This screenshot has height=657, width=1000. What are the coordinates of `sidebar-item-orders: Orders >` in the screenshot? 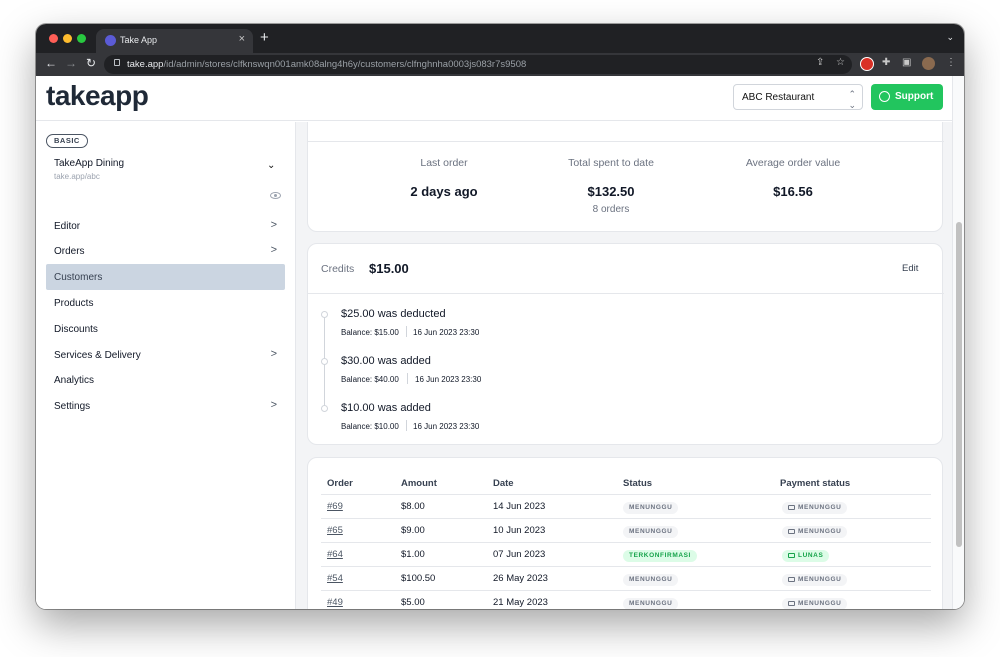 It's located at (165, 251).